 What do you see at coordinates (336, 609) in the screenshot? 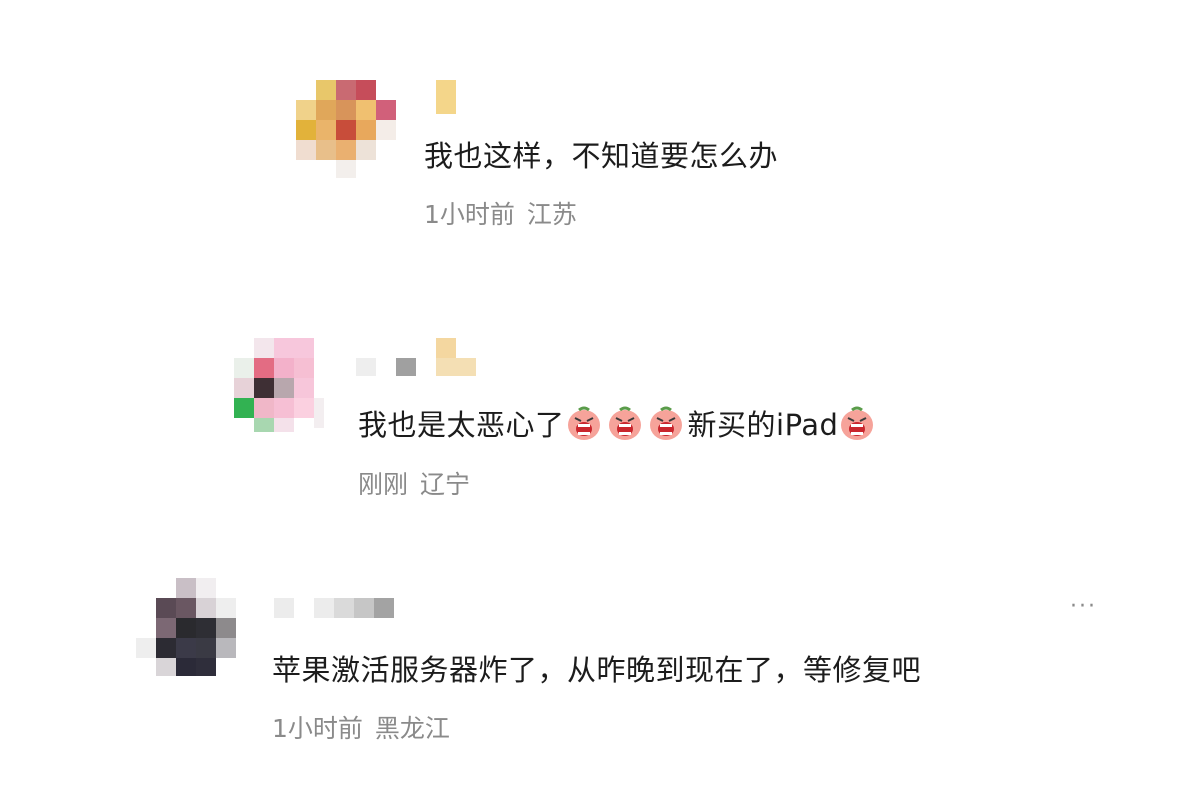
I see `username-redacted` at bounding box center [336, 609].